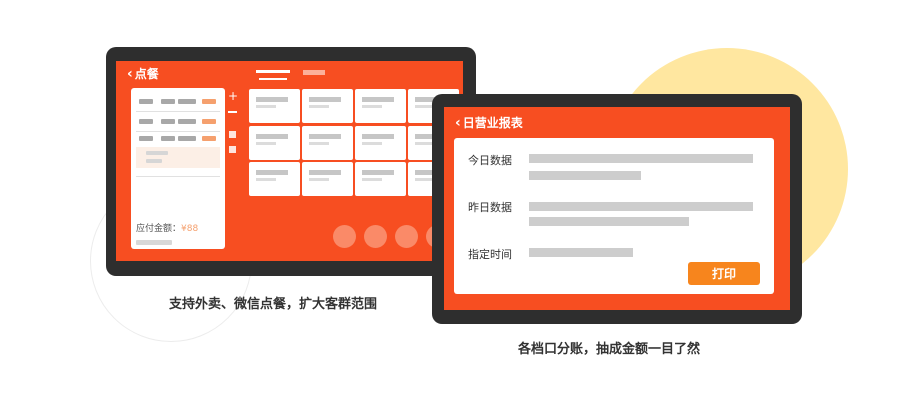  Describe the element at coordinates (490, 207) in the screenshot. I see `row-label-yesterday: 昨日数据` at that location.